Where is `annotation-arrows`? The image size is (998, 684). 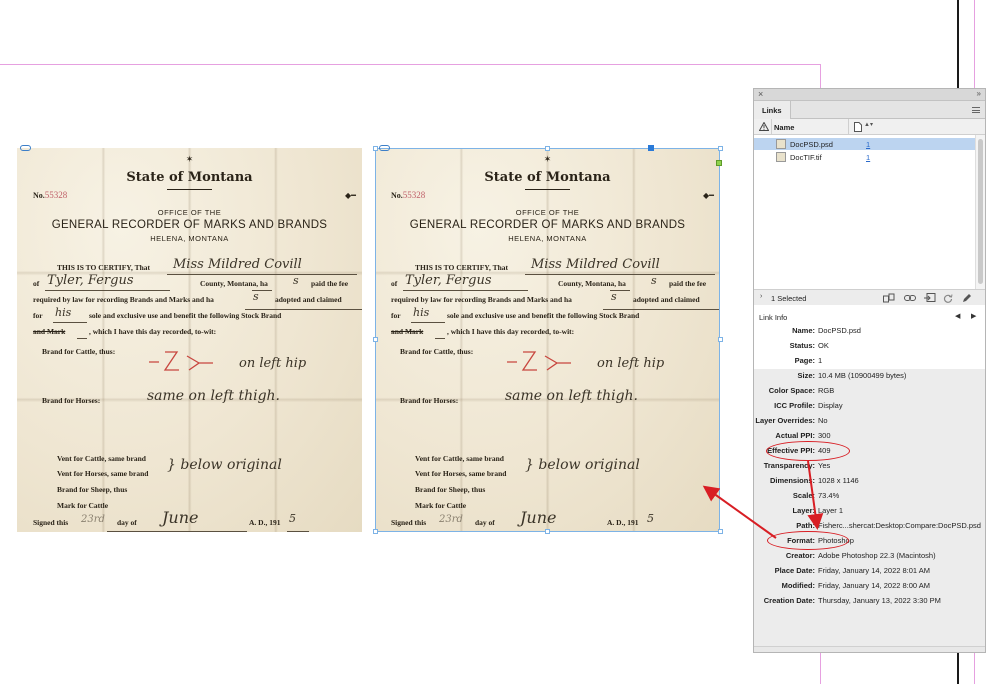 annotation-arrows is located at coordinates (763, 499).